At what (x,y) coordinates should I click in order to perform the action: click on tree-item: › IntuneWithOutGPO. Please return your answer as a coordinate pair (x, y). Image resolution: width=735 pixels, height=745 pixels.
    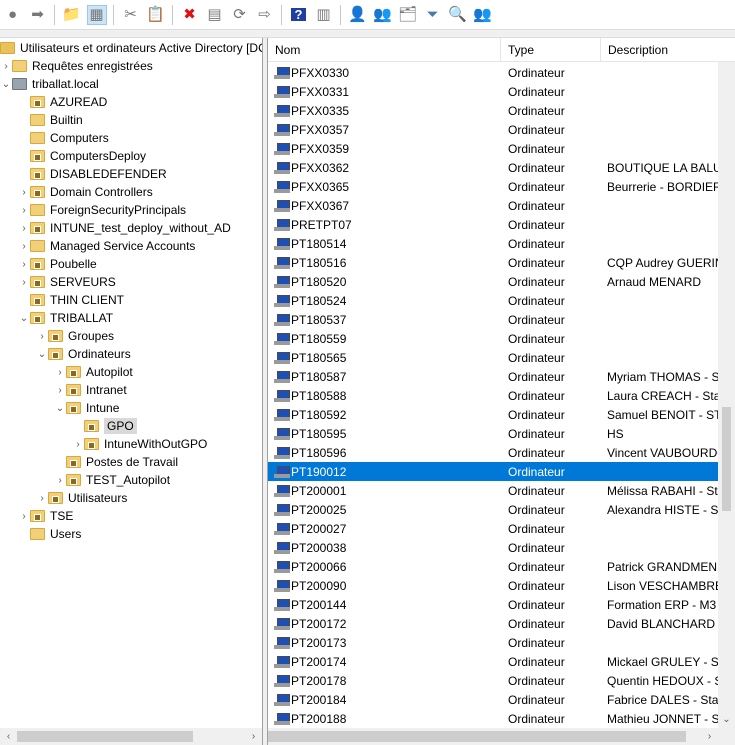
    Looking at the image, I should click on (103, 444).